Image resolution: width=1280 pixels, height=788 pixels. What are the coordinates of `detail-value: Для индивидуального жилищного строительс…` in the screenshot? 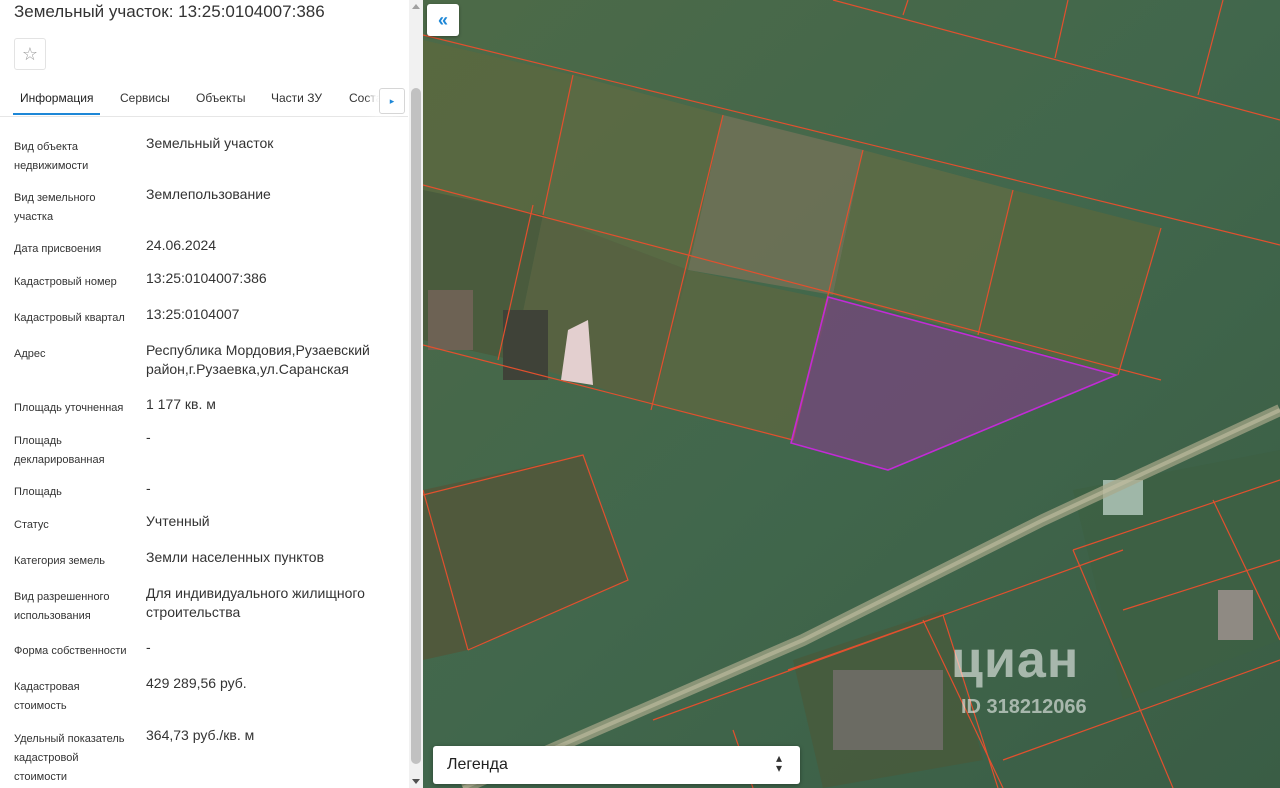 It's located at (255, 602).